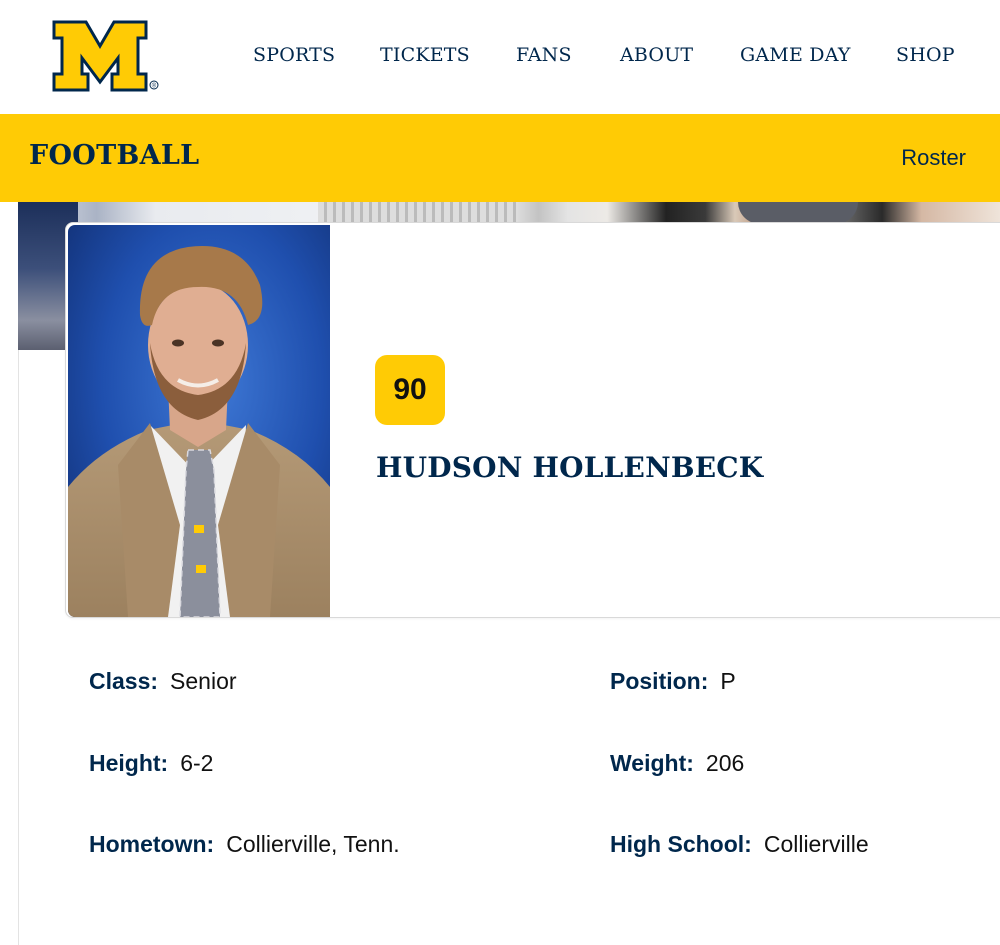 This screenshot has height=945, width=1000. I want to click on jersey-number: 90, so click(410, 389).